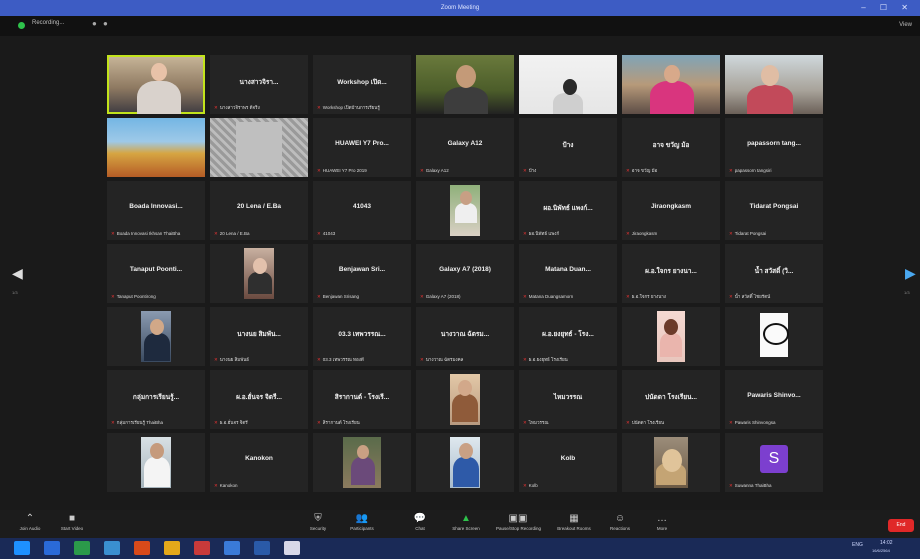 The image size is (920, 559). What do you see at coordinates (52, 548) in the screenshot?
I see `task-view-icon` at bounding box center [52, 548].